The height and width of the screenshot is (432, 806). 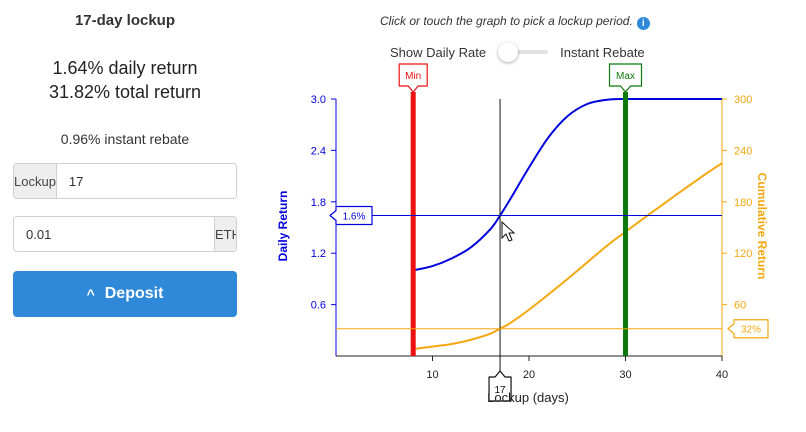 I want to click on cumulative-callout: 32%, so click(x=748, y=329).